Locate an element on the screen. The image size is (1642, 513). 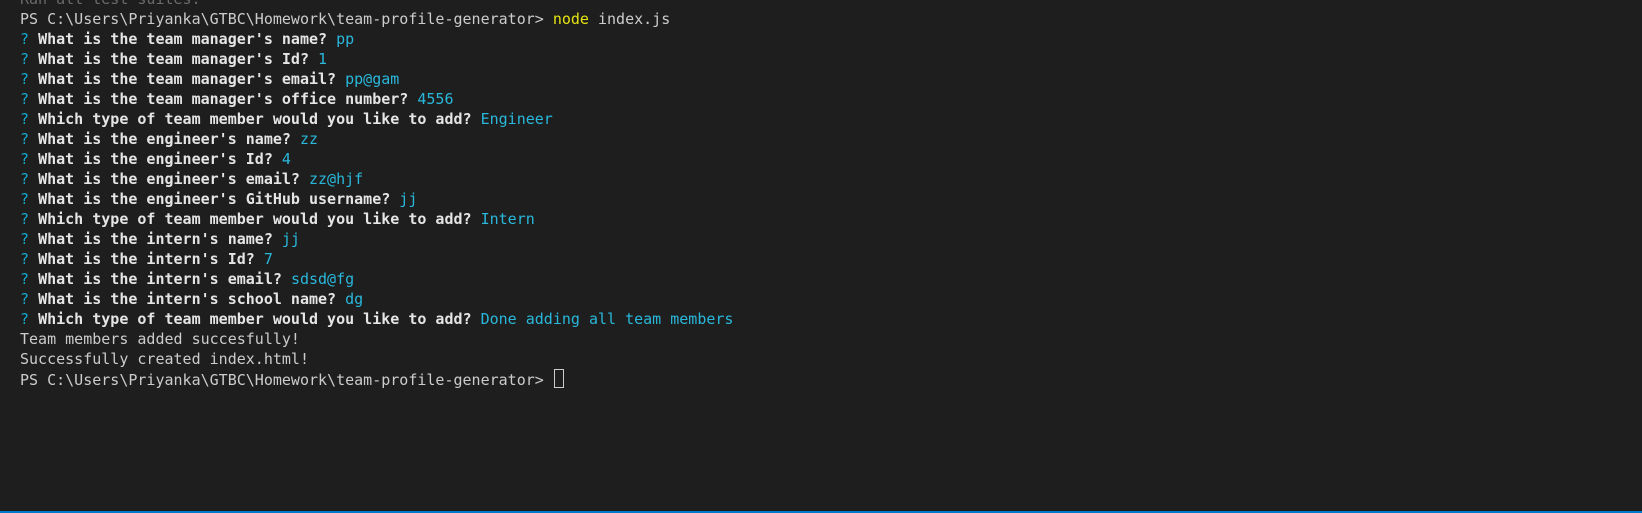
prompt-answer: dg is located at coordinates (354, 299).